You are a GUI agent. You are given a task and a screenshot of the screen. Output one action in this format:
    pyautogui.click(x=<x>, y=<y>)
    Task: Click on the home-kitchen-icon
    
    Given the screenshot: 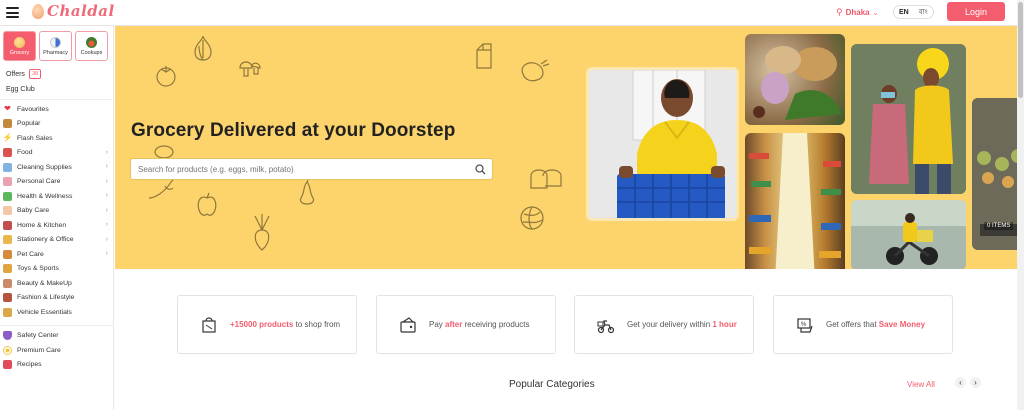 What is the action you would take?
    pyautogui.click(x=7, y=225)
    